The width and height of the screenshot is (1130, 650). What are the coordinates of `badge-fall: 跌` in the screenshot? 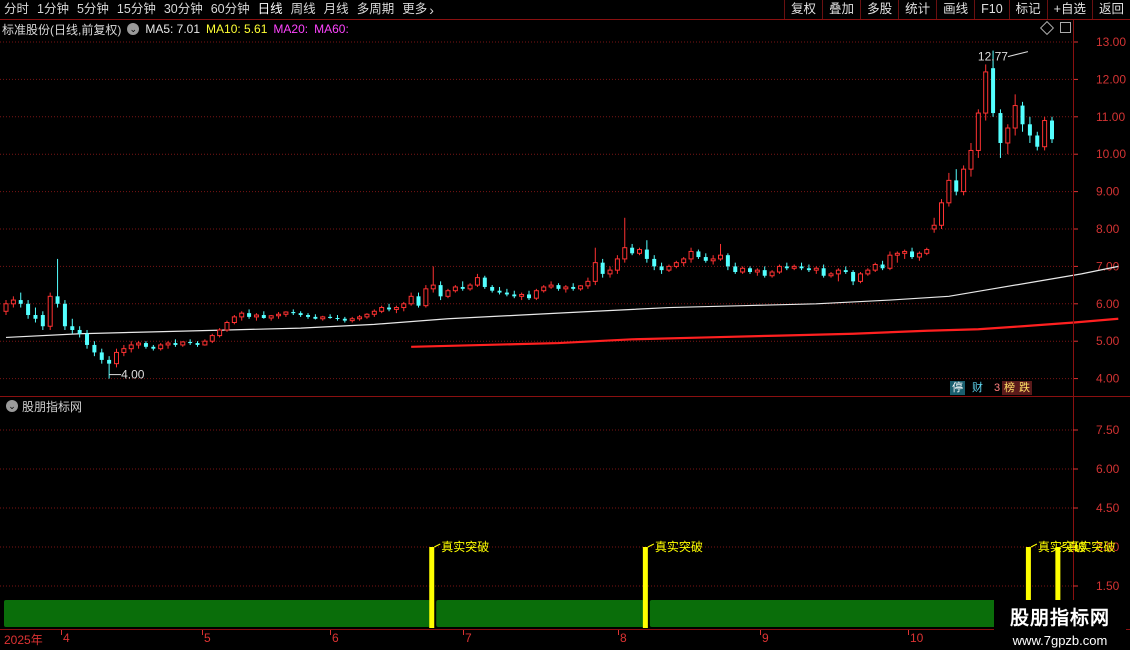 It's located at (1024, 388).